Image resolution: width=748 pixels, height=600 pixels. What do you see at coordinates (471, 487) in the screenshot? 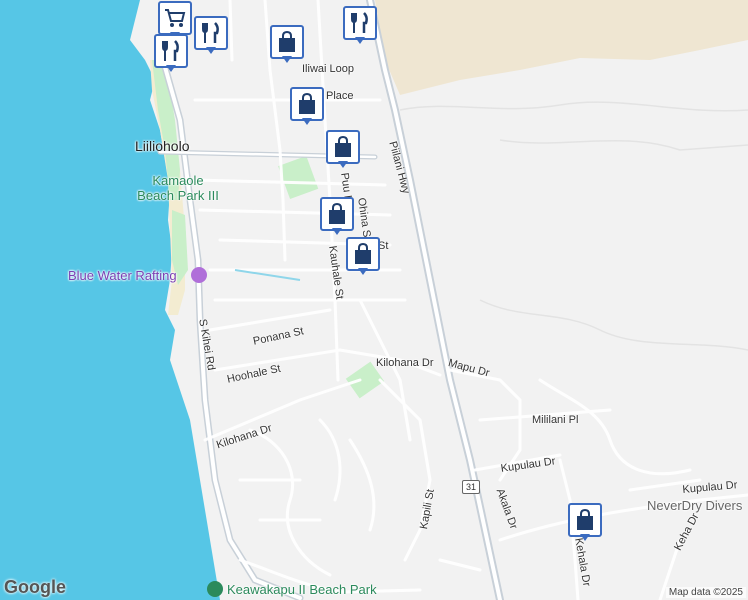
I see `route-shield: 31` at bounding box center [471, 487].